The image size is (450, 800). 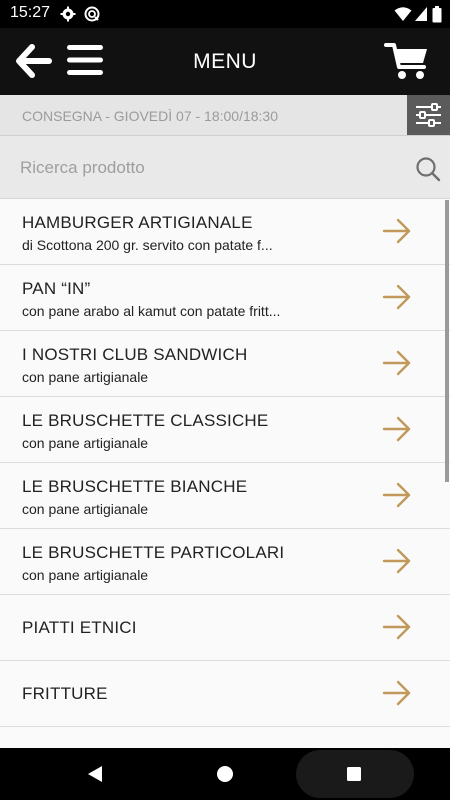 What do you see at coordinates (135, 486) in the screenshot?
I see `item-title: LE BRUSCHETTE BIANCHE` at bounding box center [135, 486].